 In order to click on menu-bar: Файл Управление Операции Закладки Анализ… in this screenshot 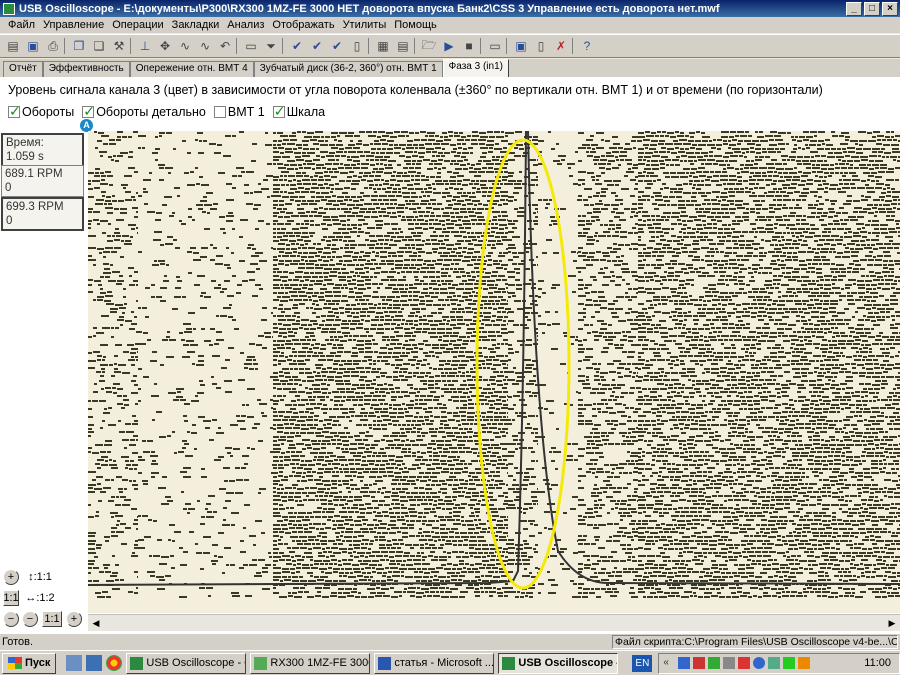, I will do `click(450, 25)`.